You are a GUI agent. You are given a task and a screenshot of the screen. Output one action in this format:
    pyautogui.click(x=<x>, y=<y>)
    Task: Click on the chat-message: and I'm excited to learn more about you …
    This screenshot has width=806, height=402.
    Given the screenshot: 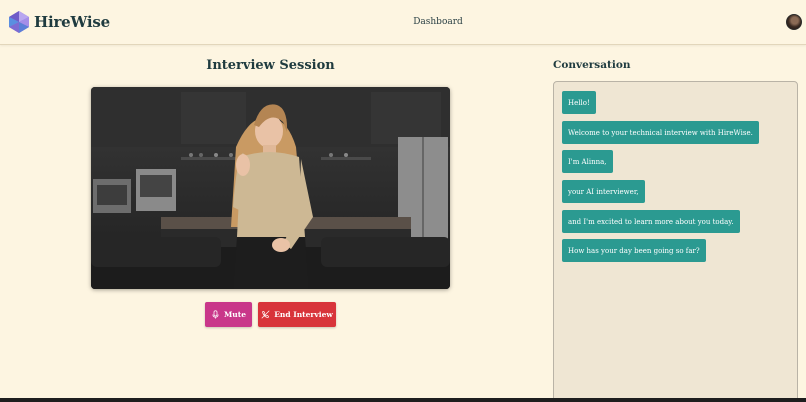 What is the action you would take?
    pyautogui.click(x=651, y=221)
    